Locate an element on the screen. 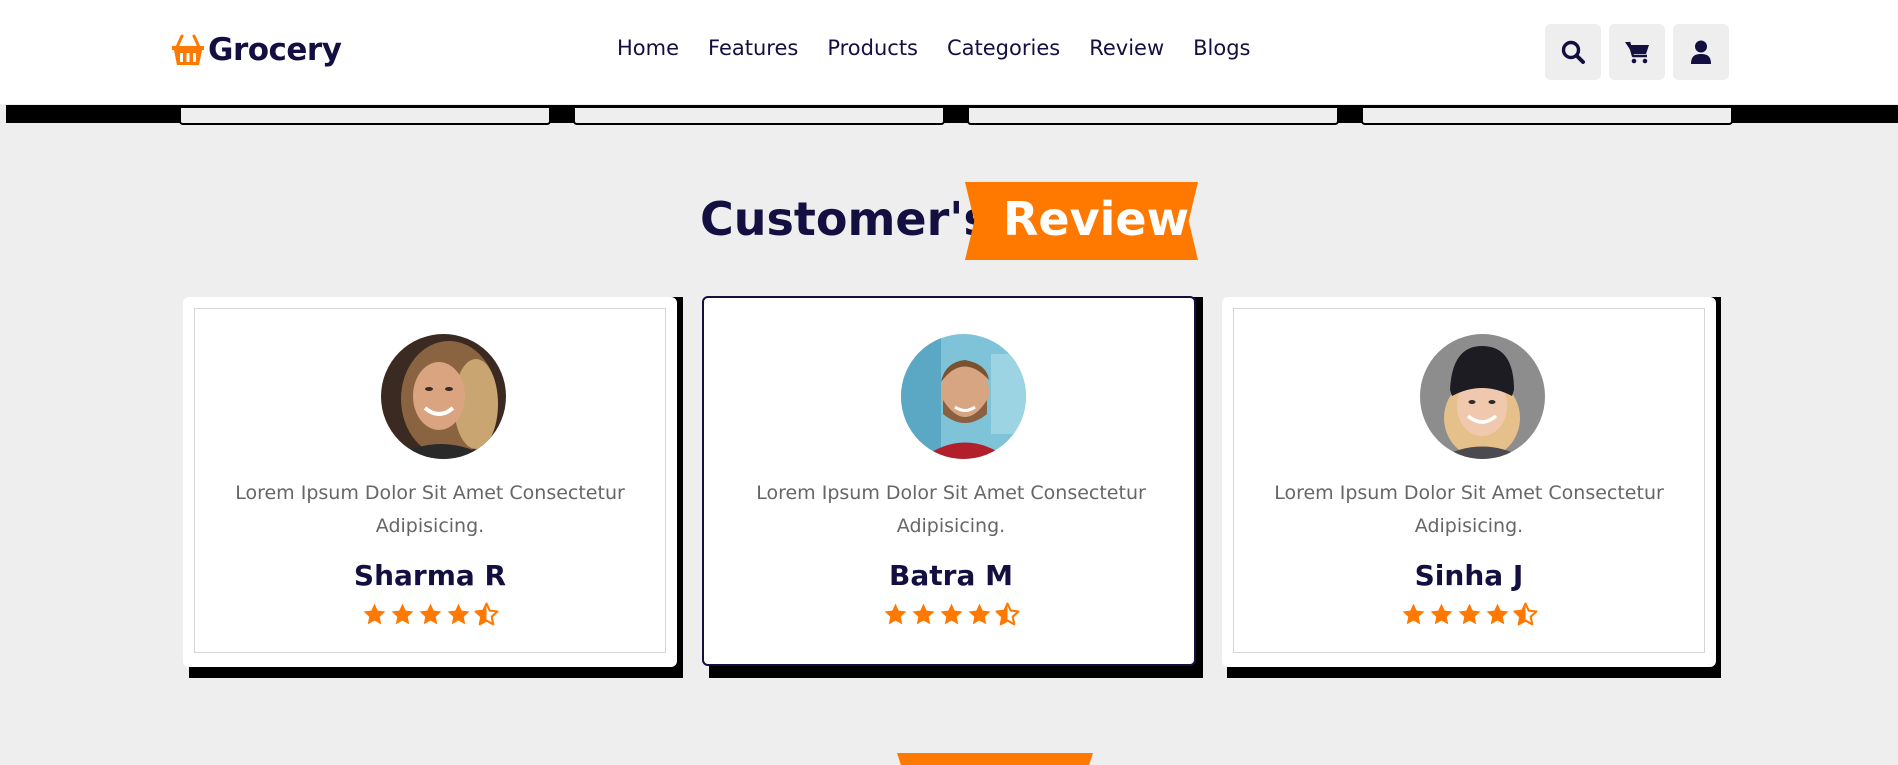 The width and height of the screenshot is (1898, 765). nav-blogs: Blogs is located at coordinates (1221, 48).